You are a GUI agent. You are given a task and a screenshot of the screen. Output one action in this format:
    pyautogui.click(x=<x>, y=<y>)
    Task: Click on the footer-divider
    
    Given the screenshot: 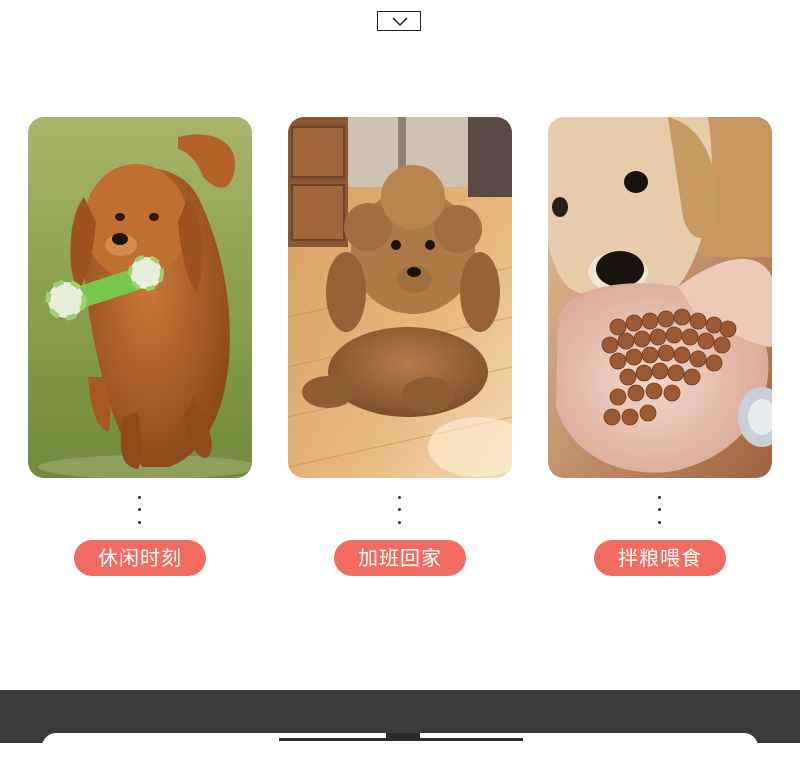 What is the action you would take?
    pyautogui.click(x=401, y=739)
    